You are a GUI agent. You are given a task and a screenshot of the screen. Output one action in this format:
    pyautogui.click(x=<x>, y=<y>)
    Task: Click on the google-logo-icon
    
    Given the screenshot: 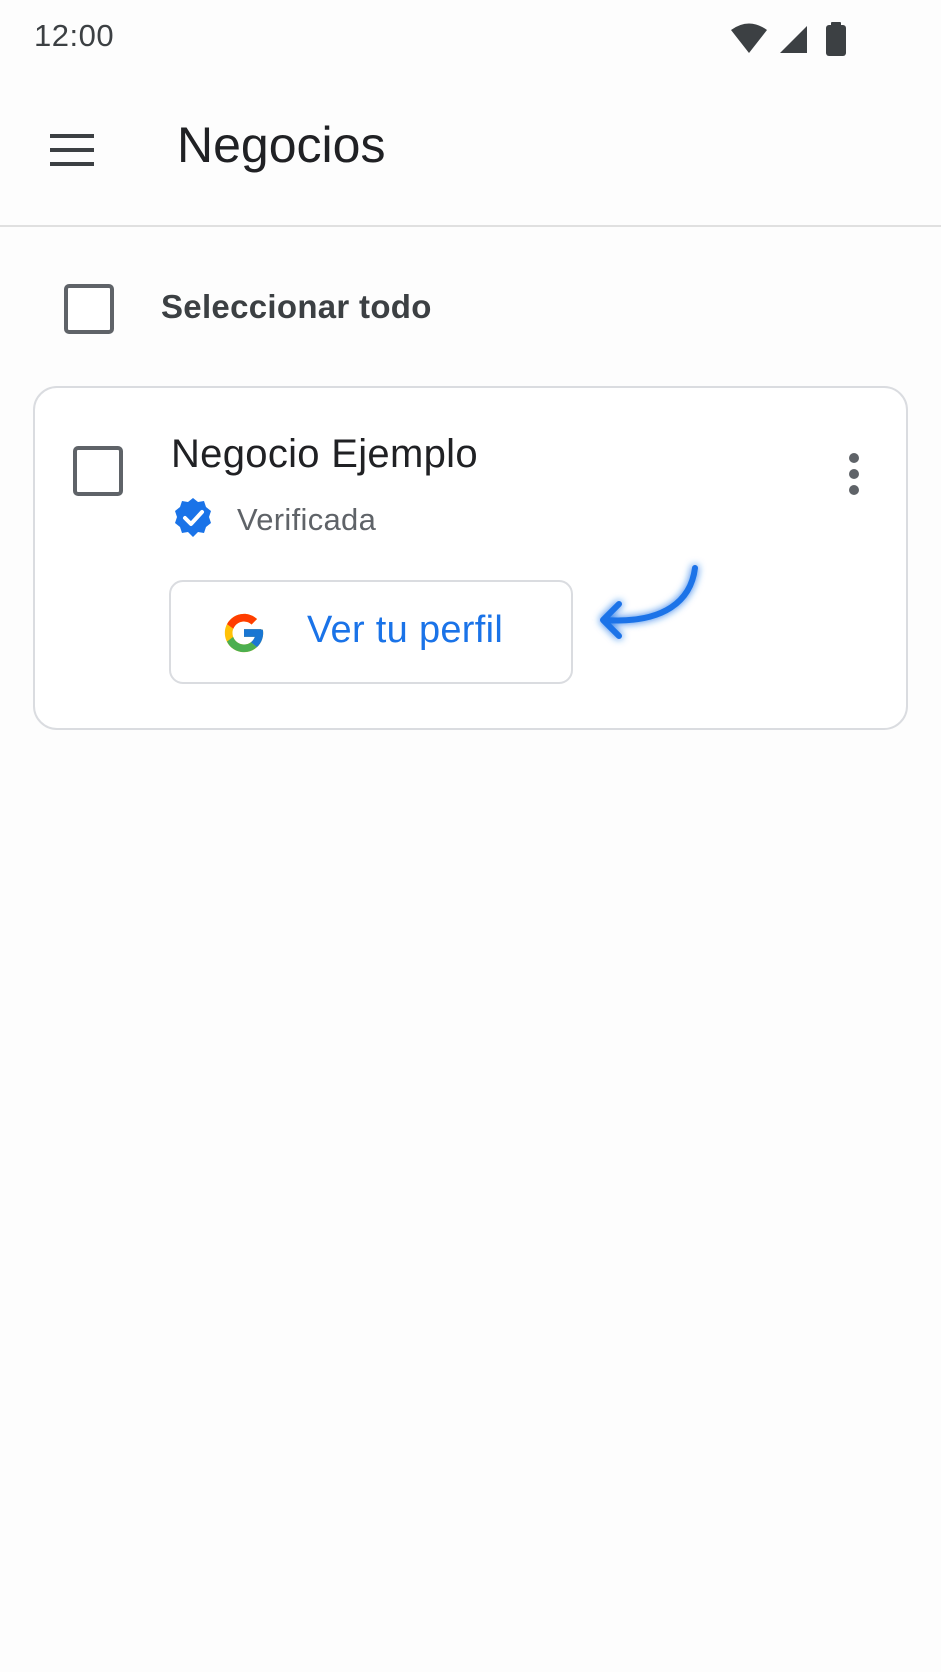 What is the action you would take?
    pyautogui.click(x=244, y=633)
    